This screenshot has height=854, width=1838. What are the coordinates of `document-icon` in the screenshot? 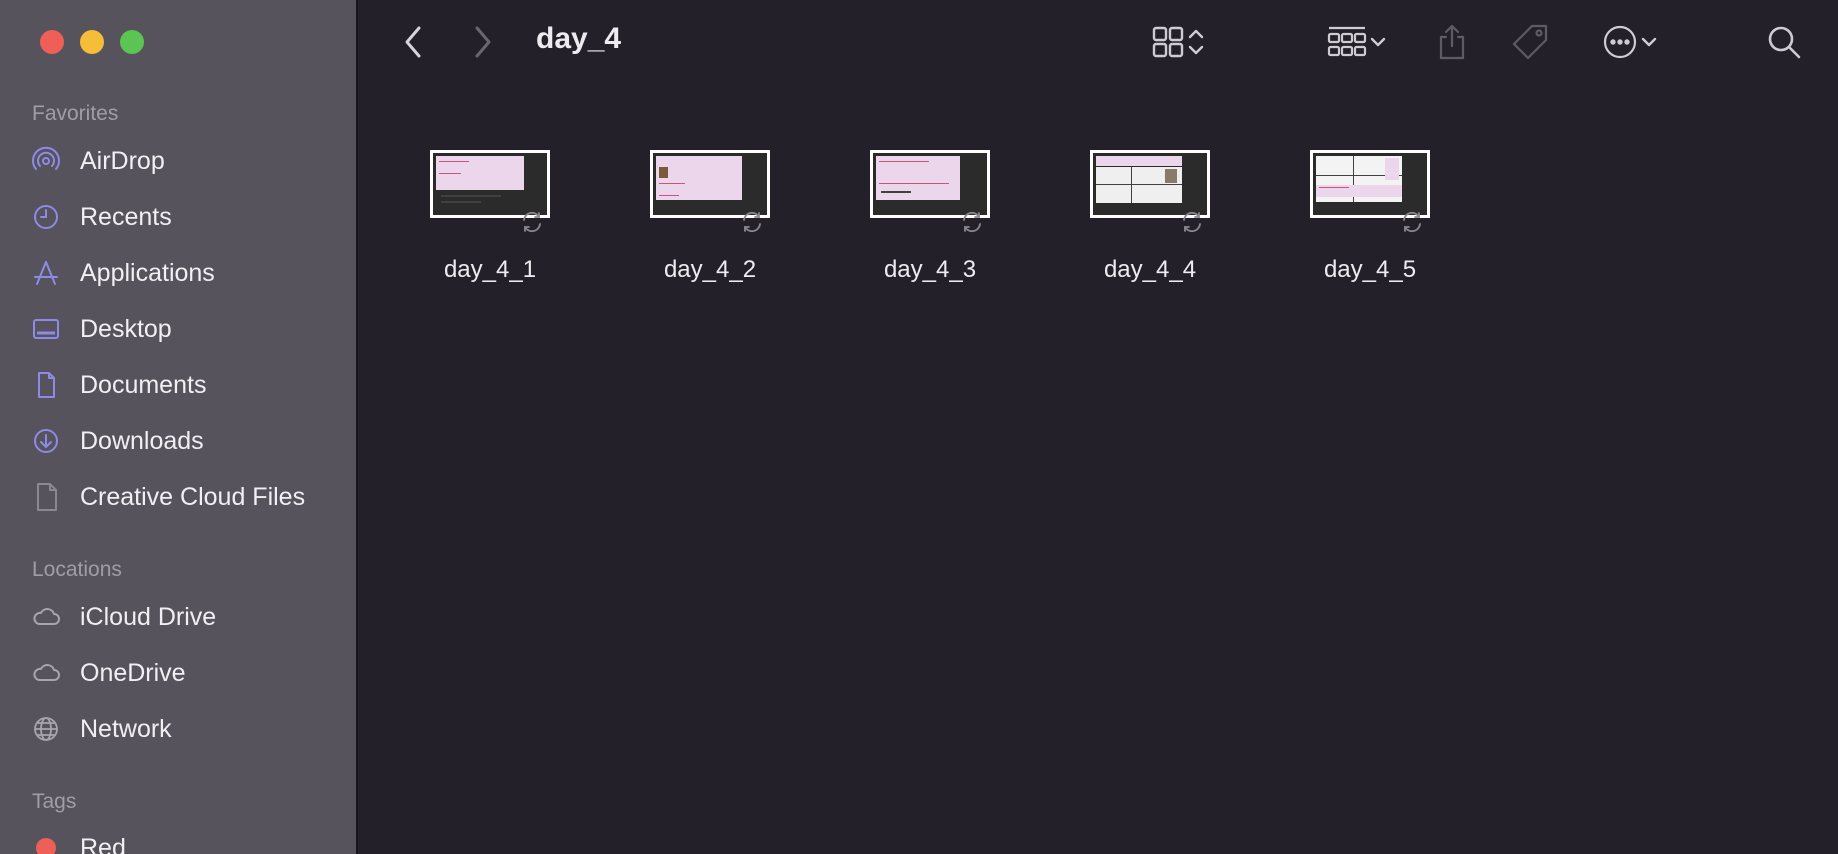 It's located at (46, 385).